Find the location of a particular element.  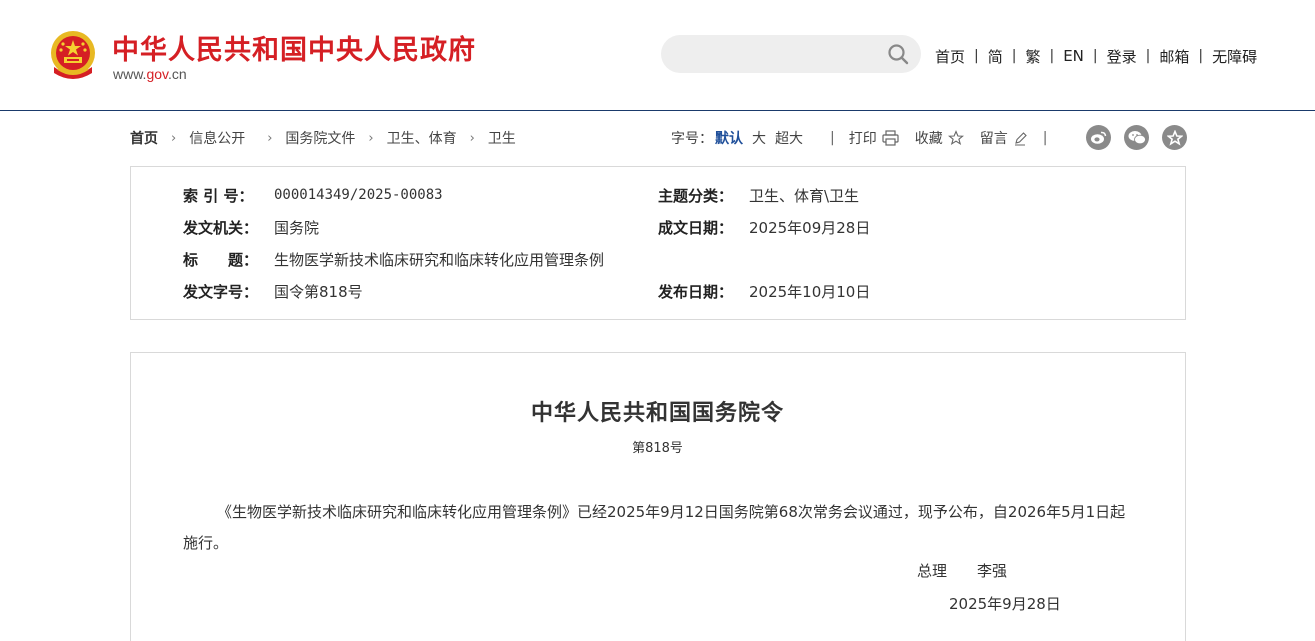

breadcrumb-info-disclosure: 信息公开 is located at coordinates (217, 138).